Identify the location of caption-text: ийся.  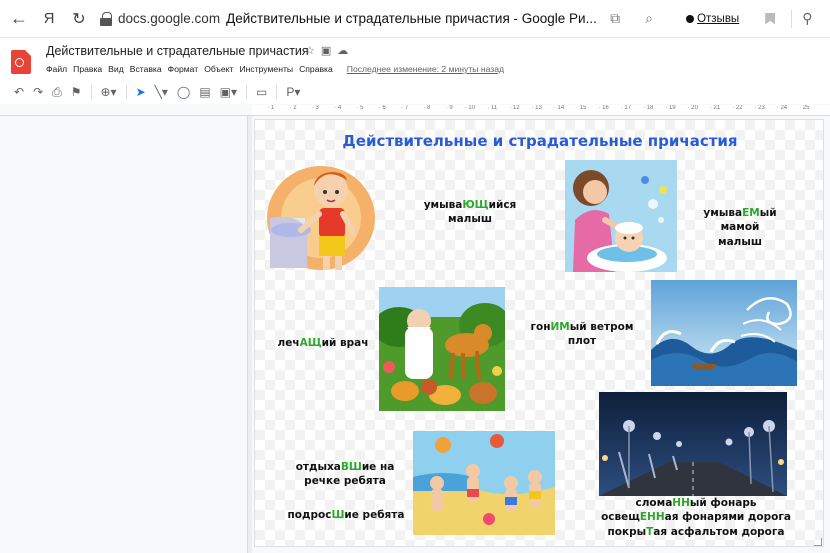
(502, 205).